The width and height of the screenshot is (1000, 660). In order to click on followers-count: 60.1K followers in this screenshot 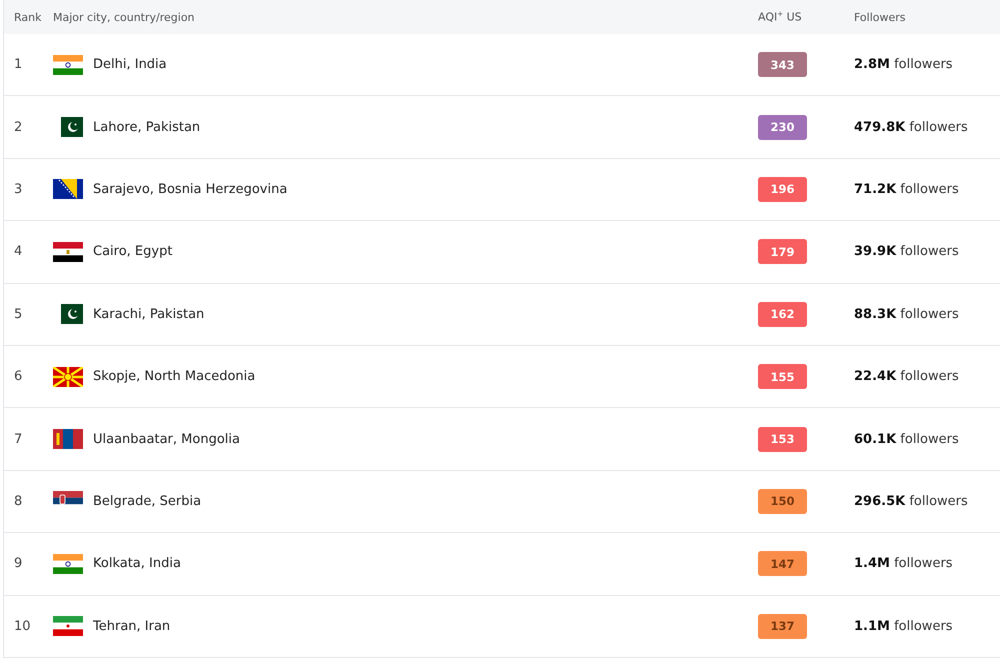, I will do `click(906, 439)`.